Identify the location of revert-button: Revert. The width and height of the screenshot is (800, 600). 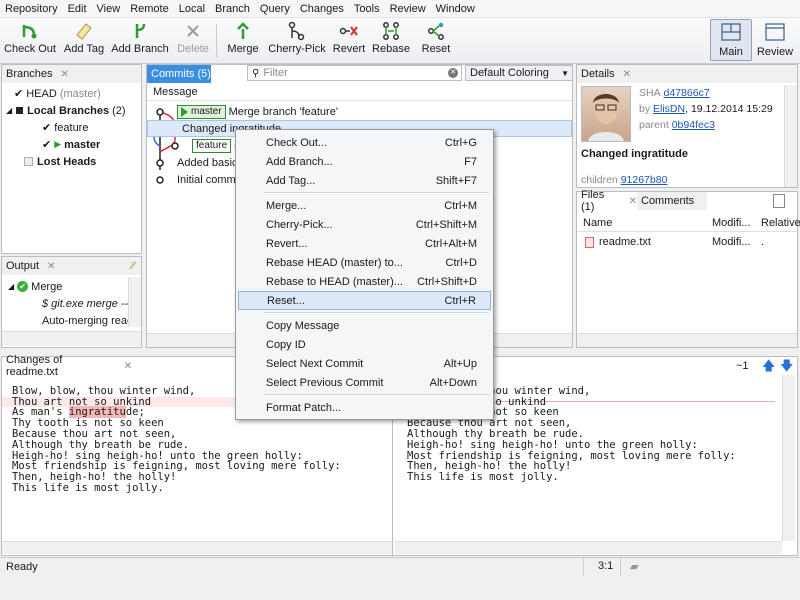
(349, 41).